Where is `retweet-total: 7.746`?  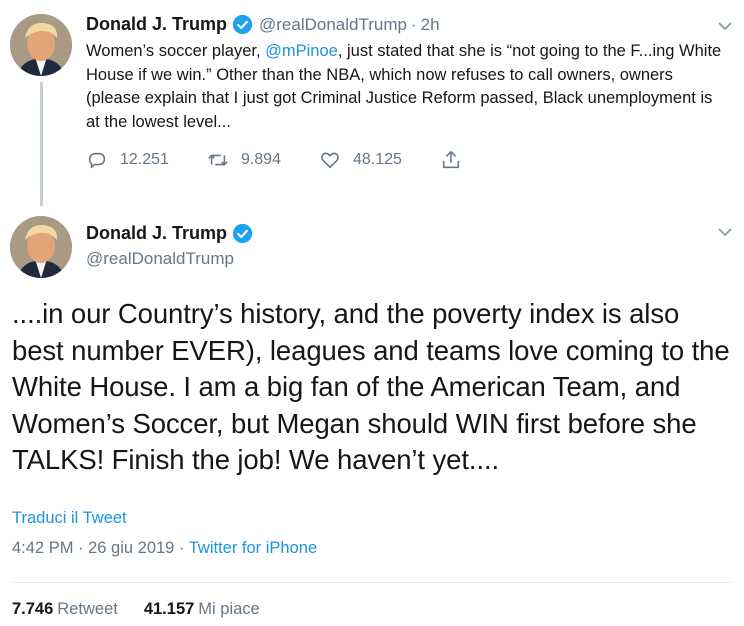
retweet-total: 7.746 is located at coordinates (33, 609).